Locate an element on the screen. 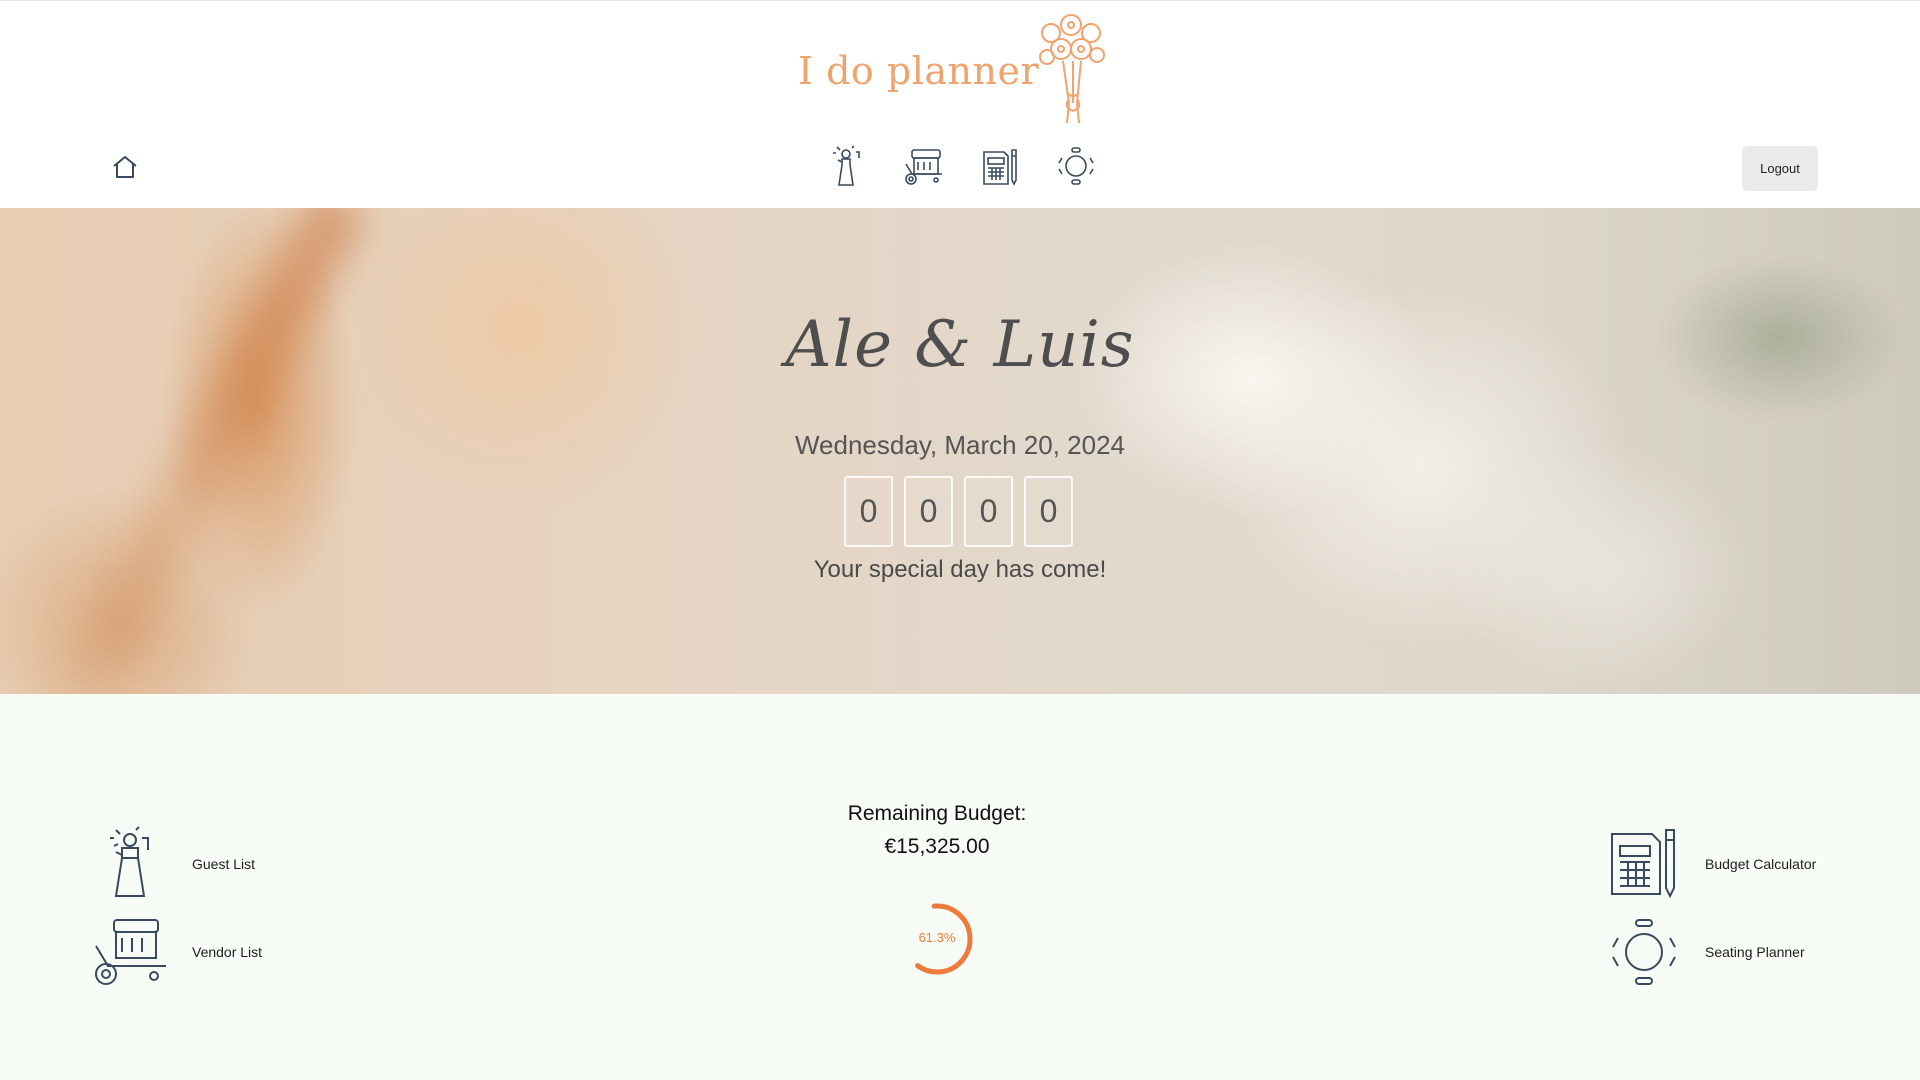 The image size is (1920, 1080). vendor-cart-icon is located at coordinates (130, 952).